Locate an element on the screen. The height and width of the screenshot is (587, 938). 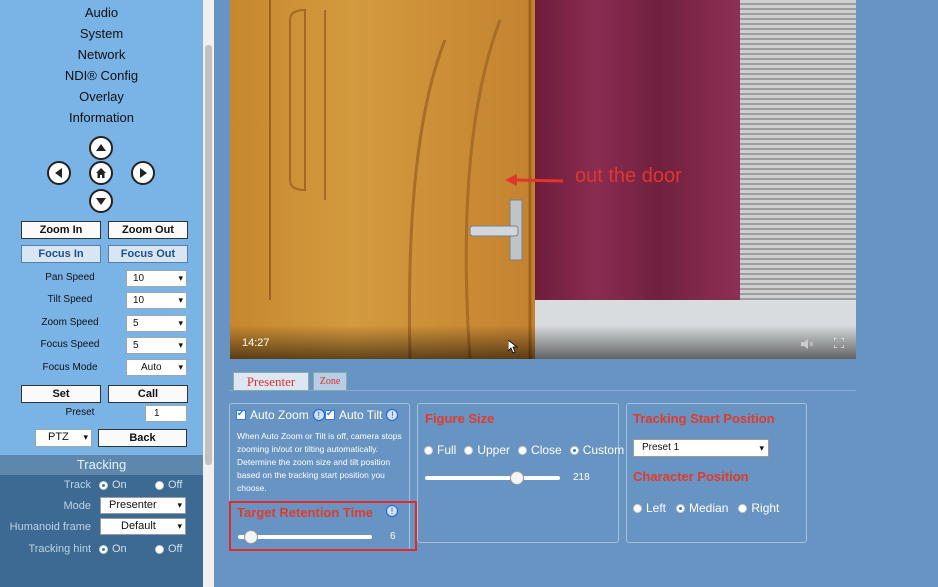
track-label: Track is located at coordinates (77, 485).